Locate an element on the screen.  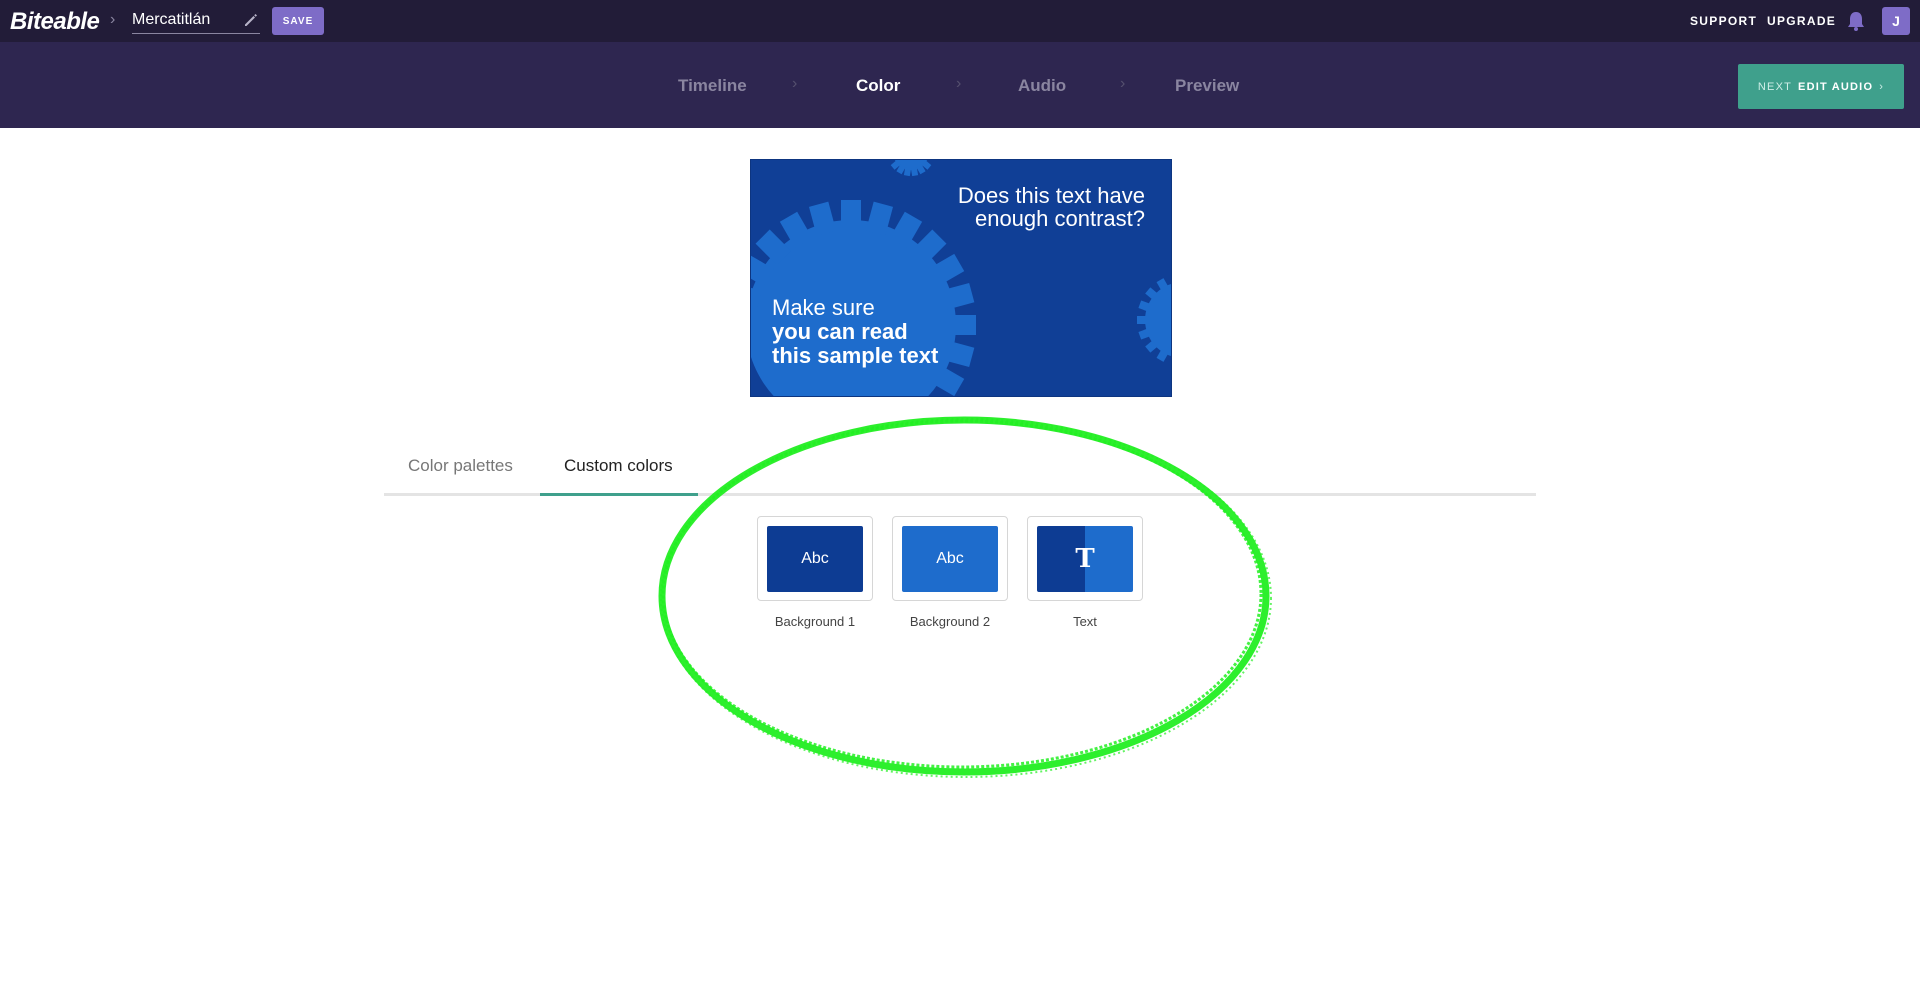
preview-question-text: Does this text have enough contrast? is located at coordinates (1035, 207).